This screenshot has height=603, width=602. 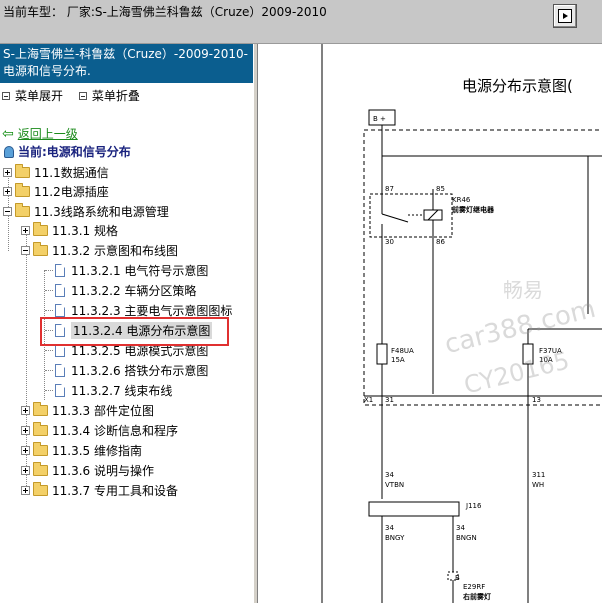 I want to click on tree-item-11-3-5: 11.3.5 维修指南, so click(x=81, y=450).